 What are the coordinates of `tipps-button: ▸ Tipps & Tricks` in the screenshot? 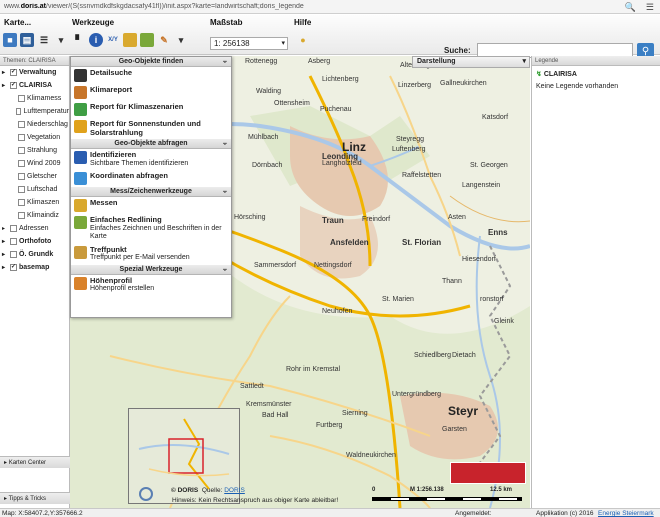 It's located at (35, 498).